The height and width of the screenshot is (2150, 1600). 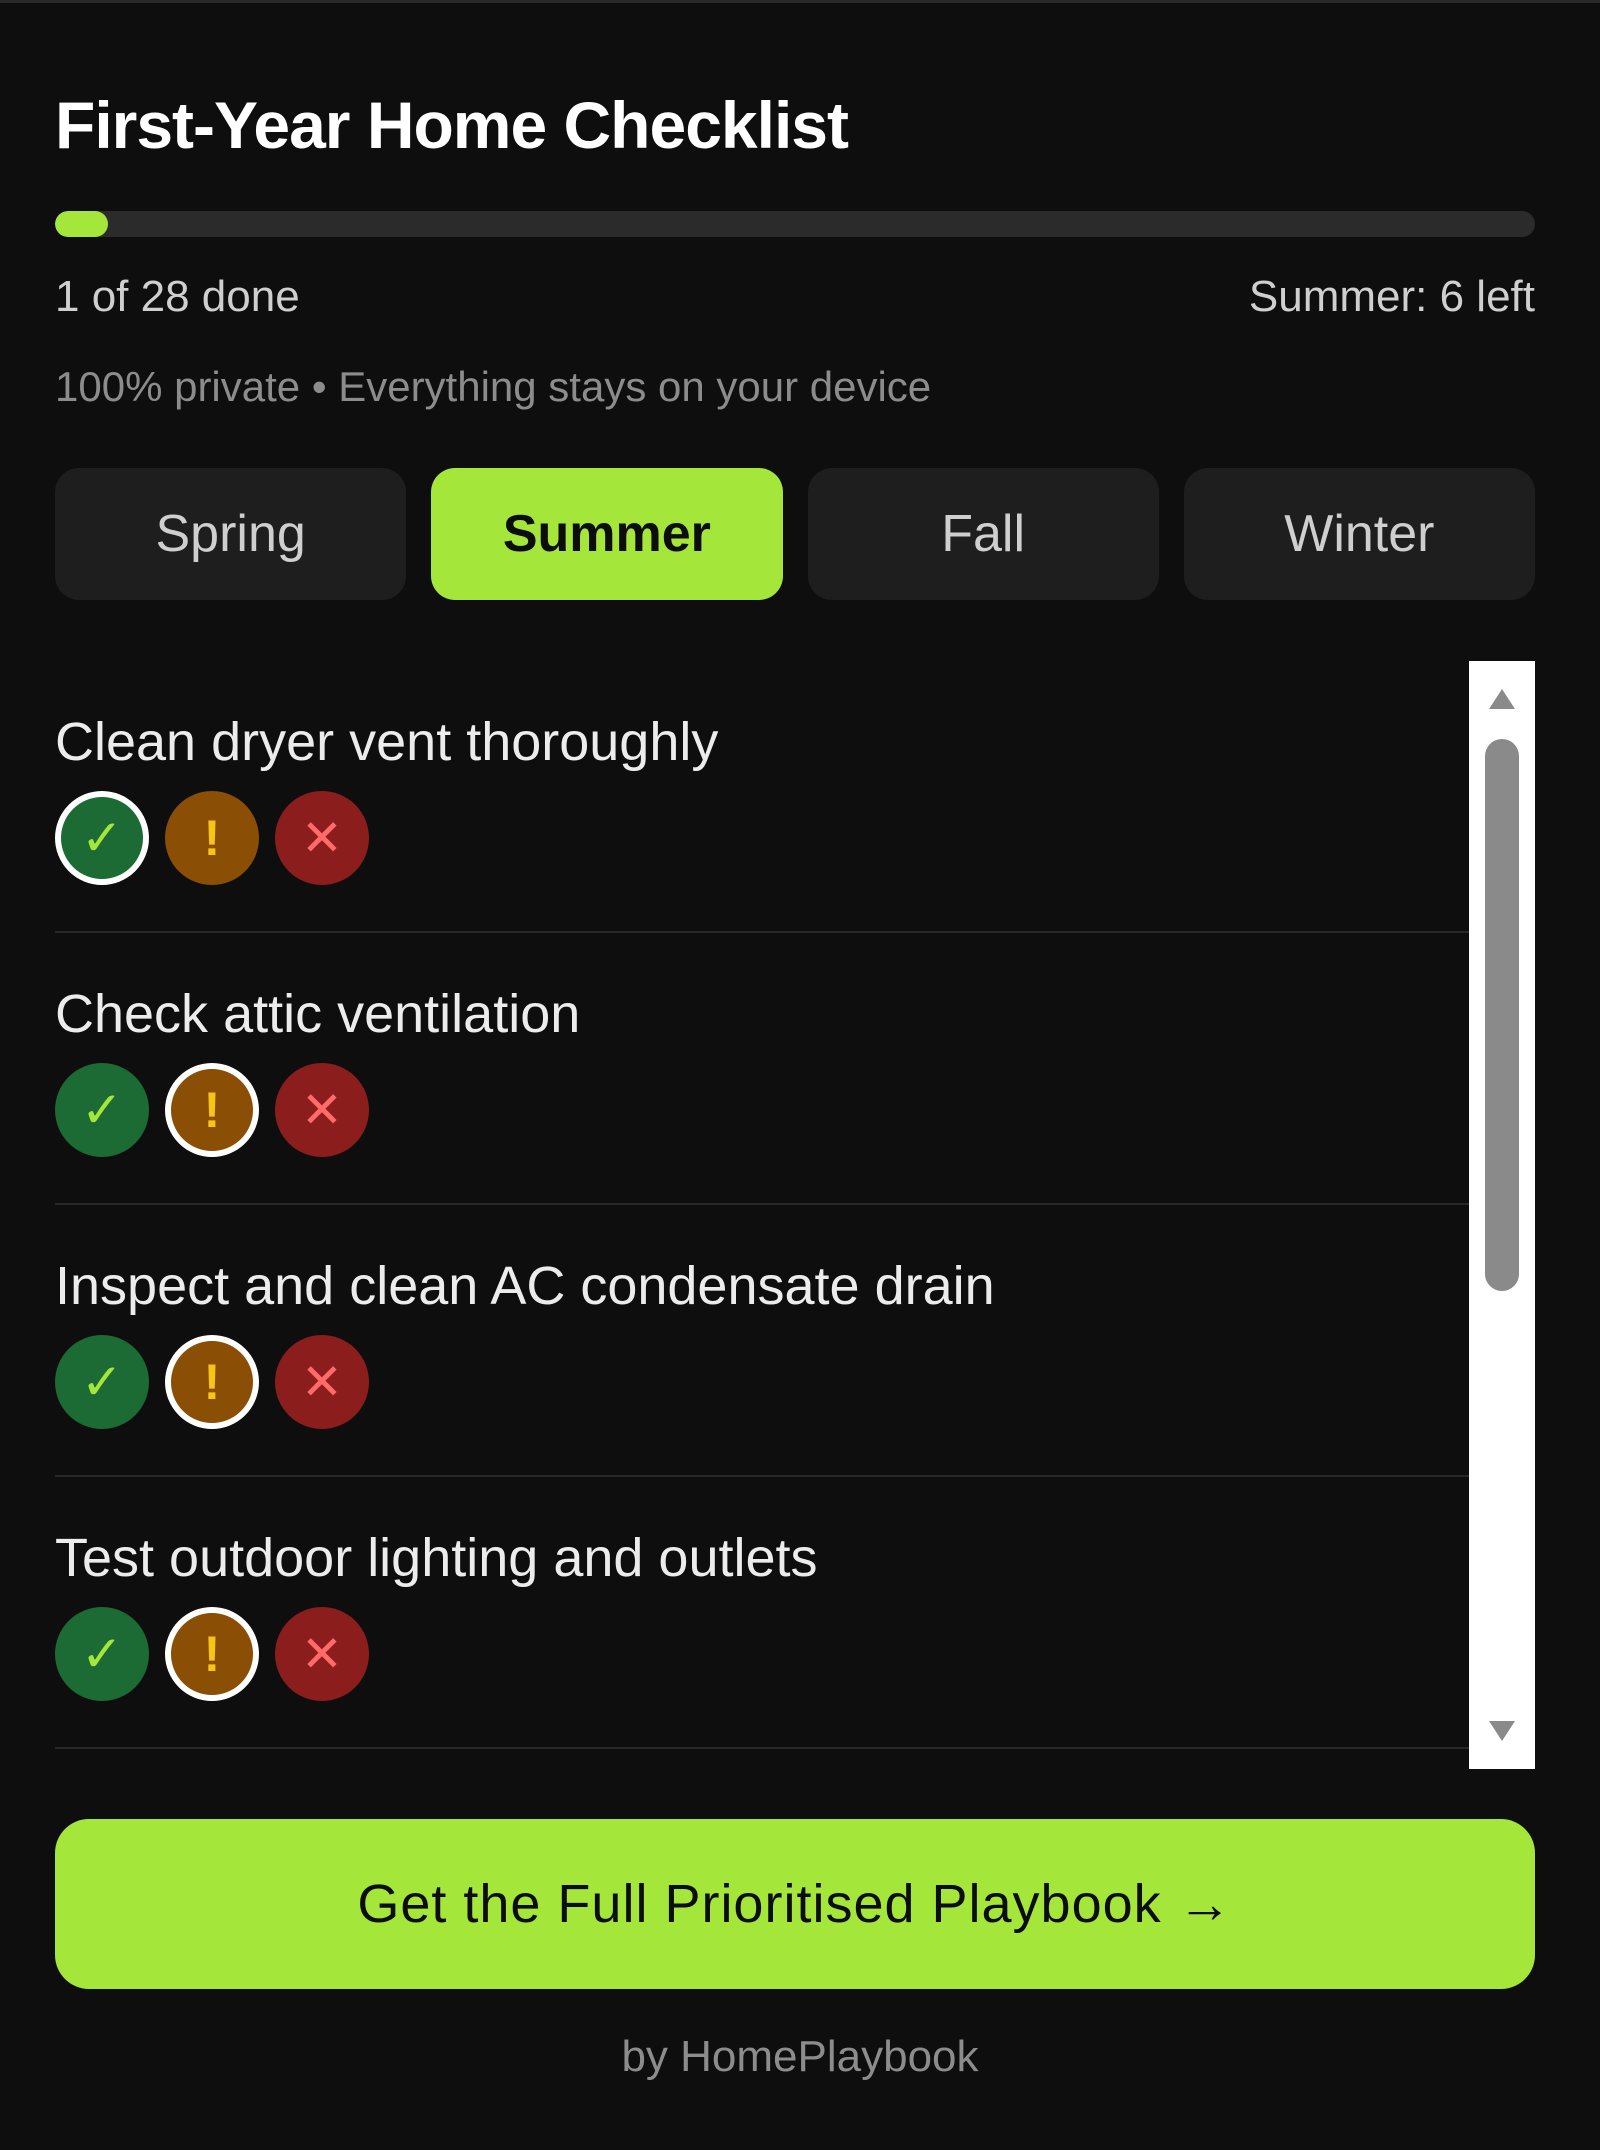 What do you see at coordinates (1502, 699) in the screenshot?
I see `scroll-up-arrow-icon` at bounding box center [1502, 699].